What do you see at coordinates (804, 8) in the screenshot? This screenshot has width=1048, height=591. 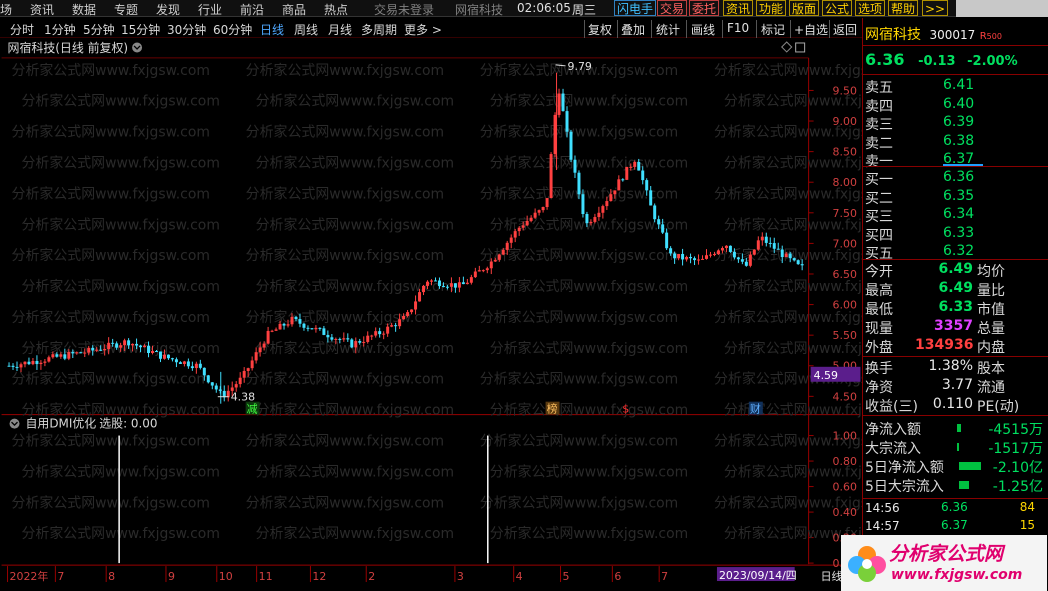 I see `layout-button: 版面` at bounding box center [804, 8].